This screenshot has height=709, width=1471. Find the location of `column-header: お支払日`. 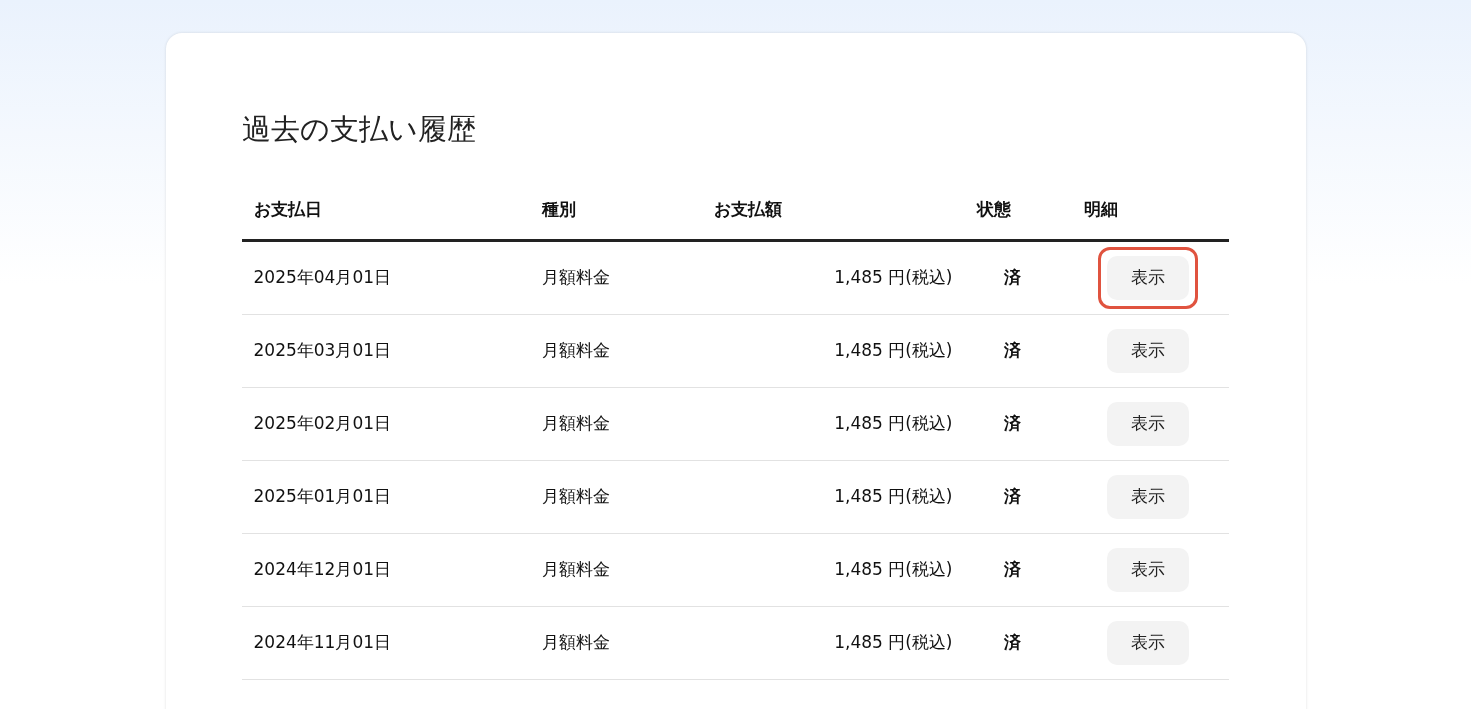

column-header: お支払日 is located at coordinates (287, 209).